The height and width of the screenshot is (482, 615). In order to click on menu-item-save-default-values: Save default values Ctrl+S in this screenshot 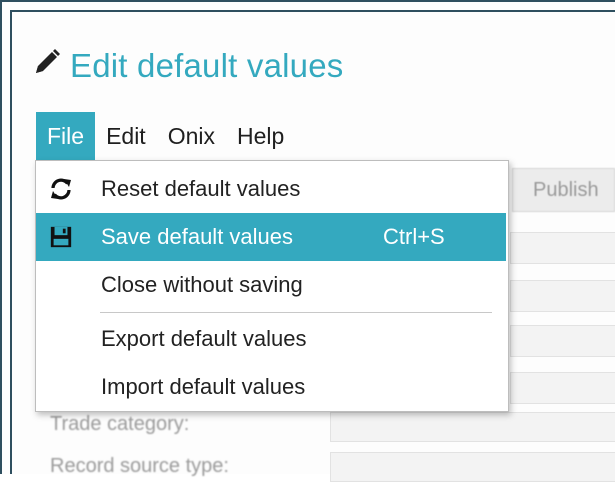, I will do `click(271, 237)`.